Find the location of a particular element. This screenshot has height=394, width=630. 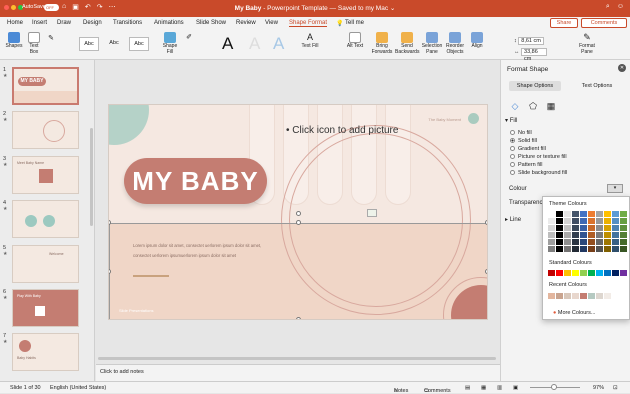

tab-transitions: Transitions is located at coordinates (127, 23).